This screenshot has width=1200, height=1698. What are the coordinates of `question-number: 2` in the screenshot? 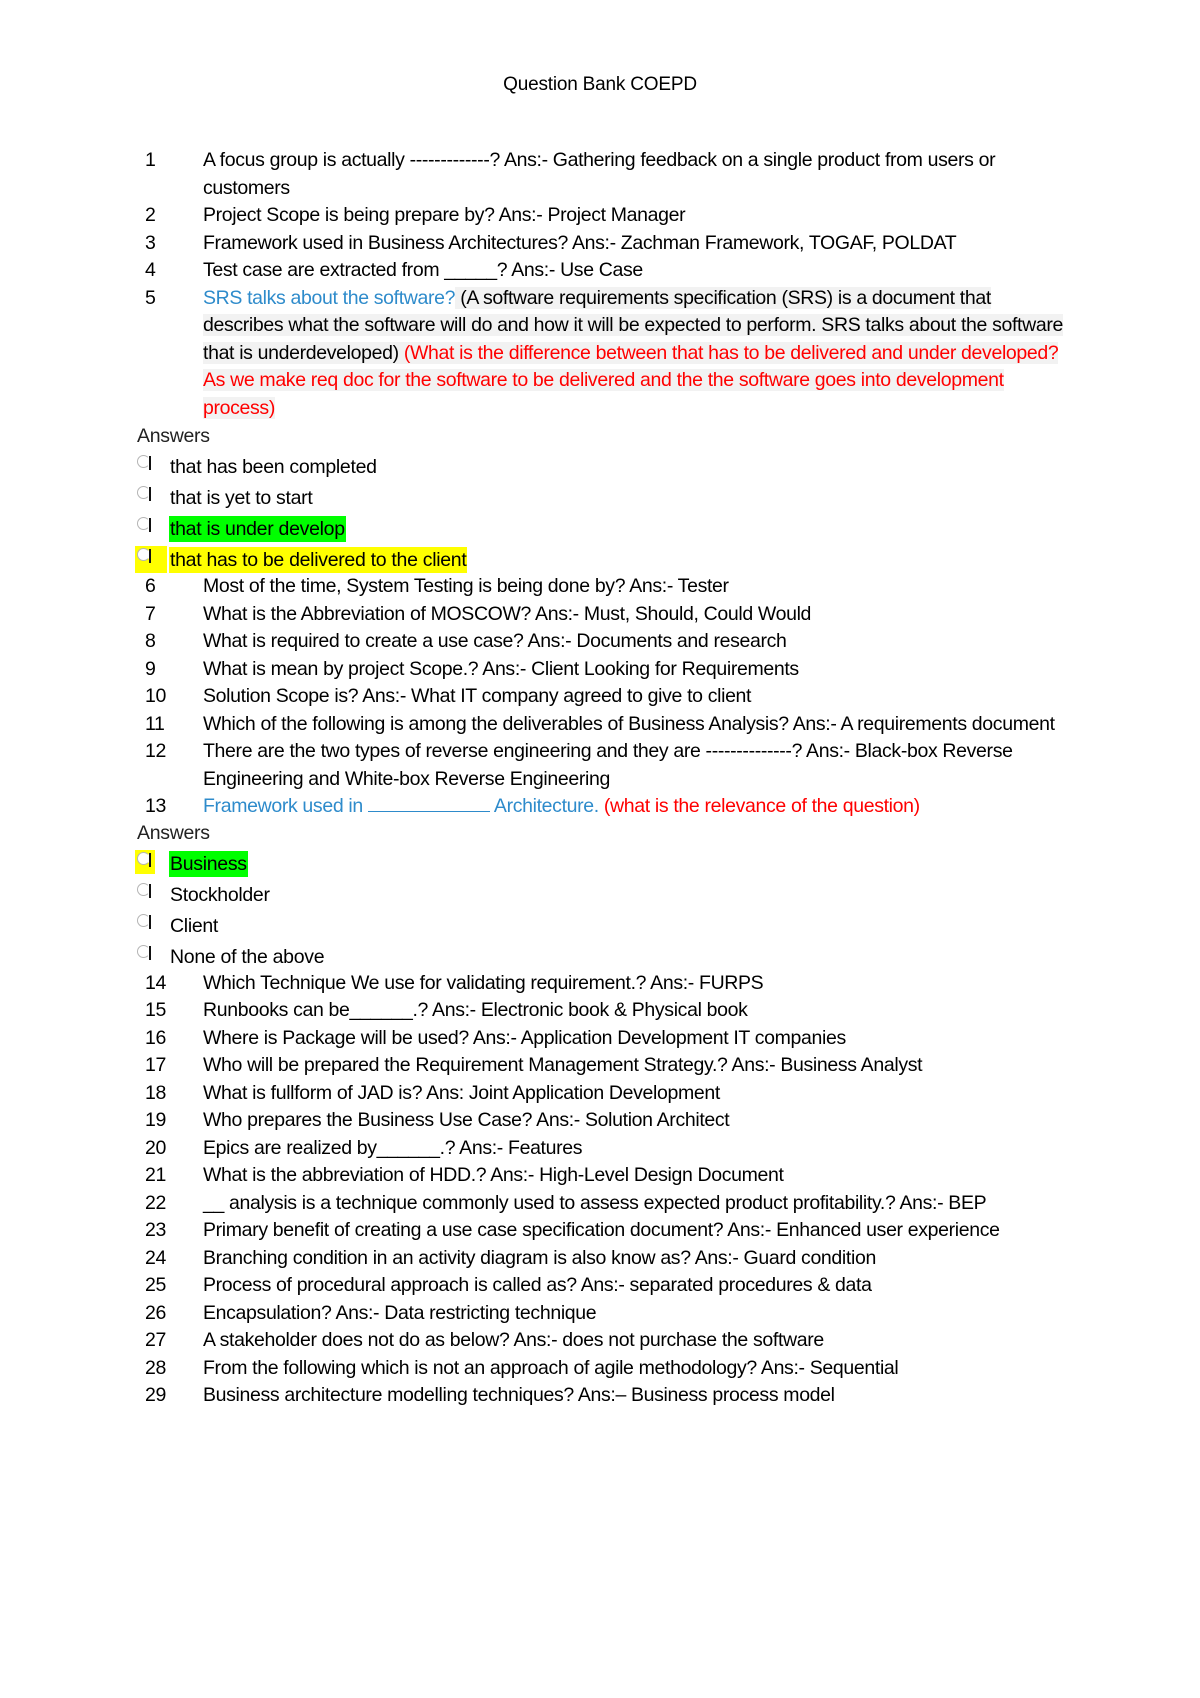 It's located at (150, 215).